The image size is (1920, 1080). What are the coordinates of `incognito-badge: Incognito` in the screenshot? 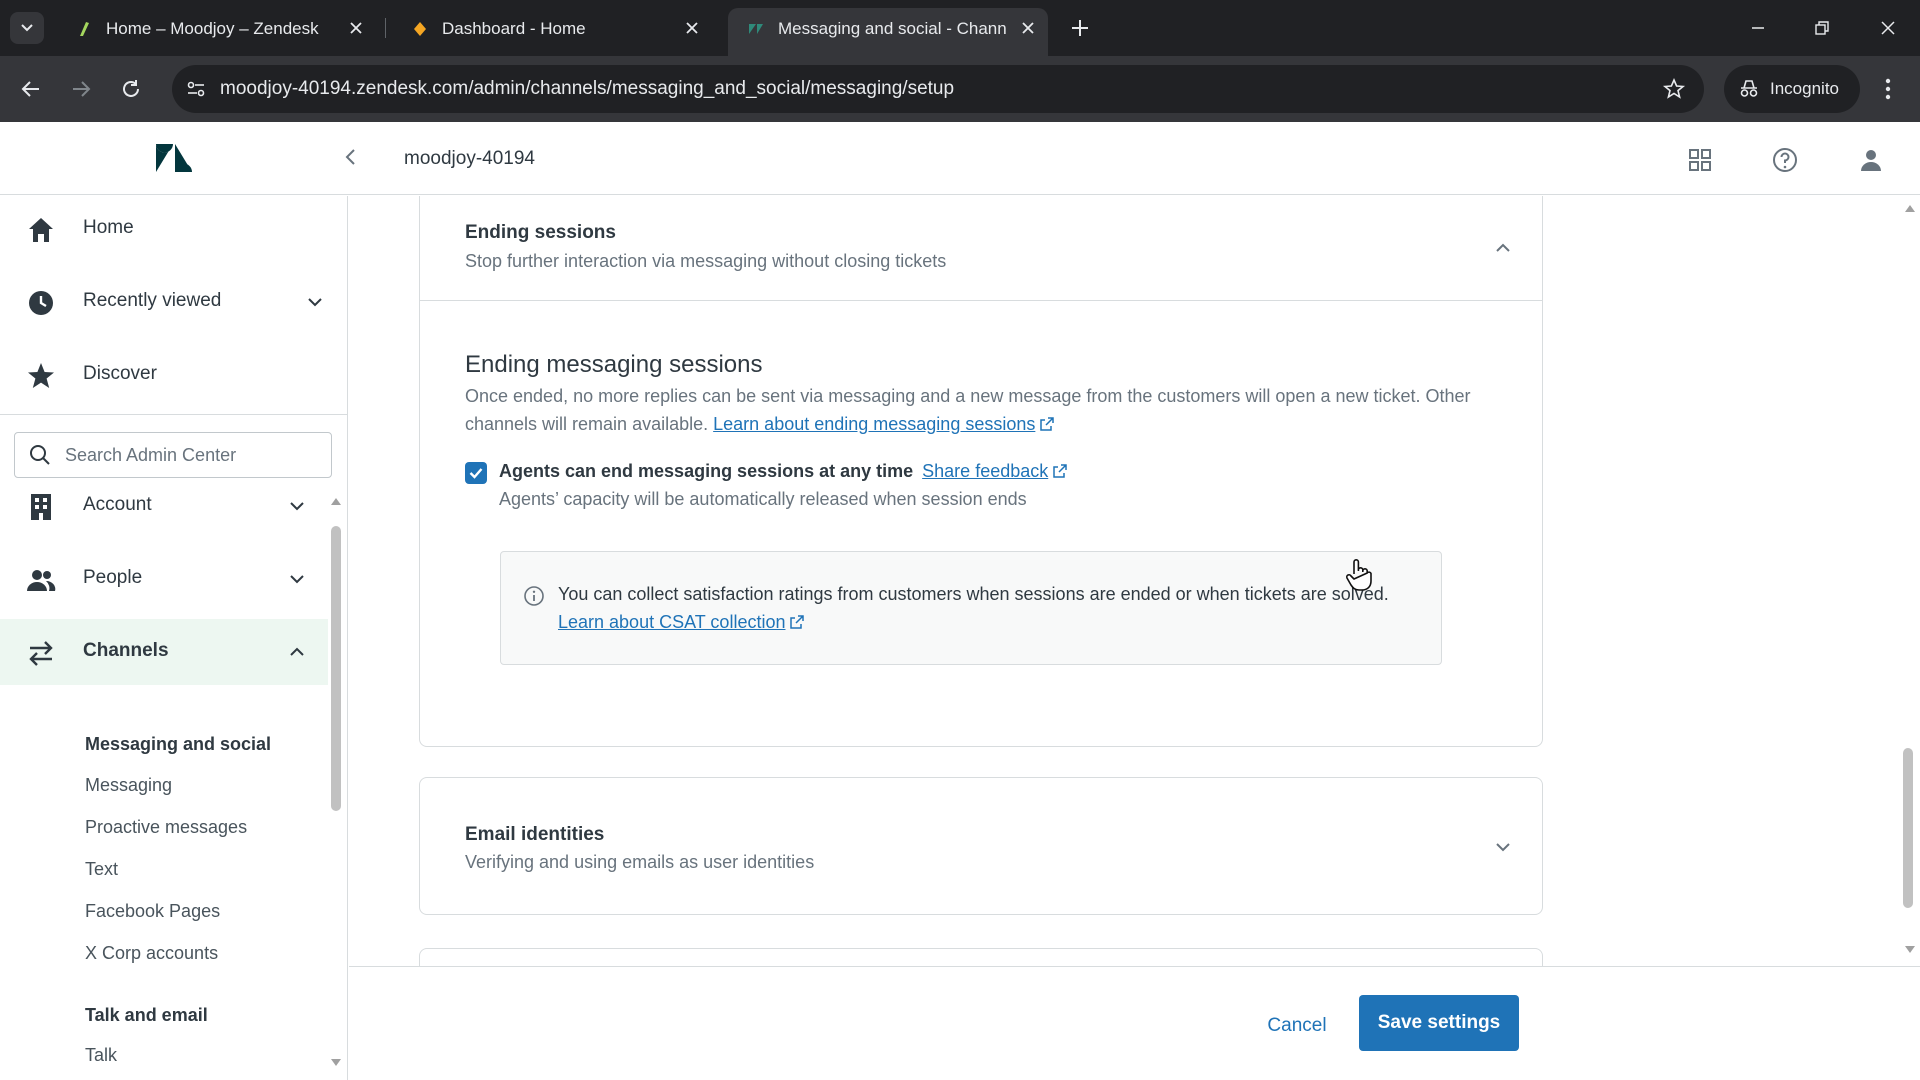 It's located at (1792, 89).